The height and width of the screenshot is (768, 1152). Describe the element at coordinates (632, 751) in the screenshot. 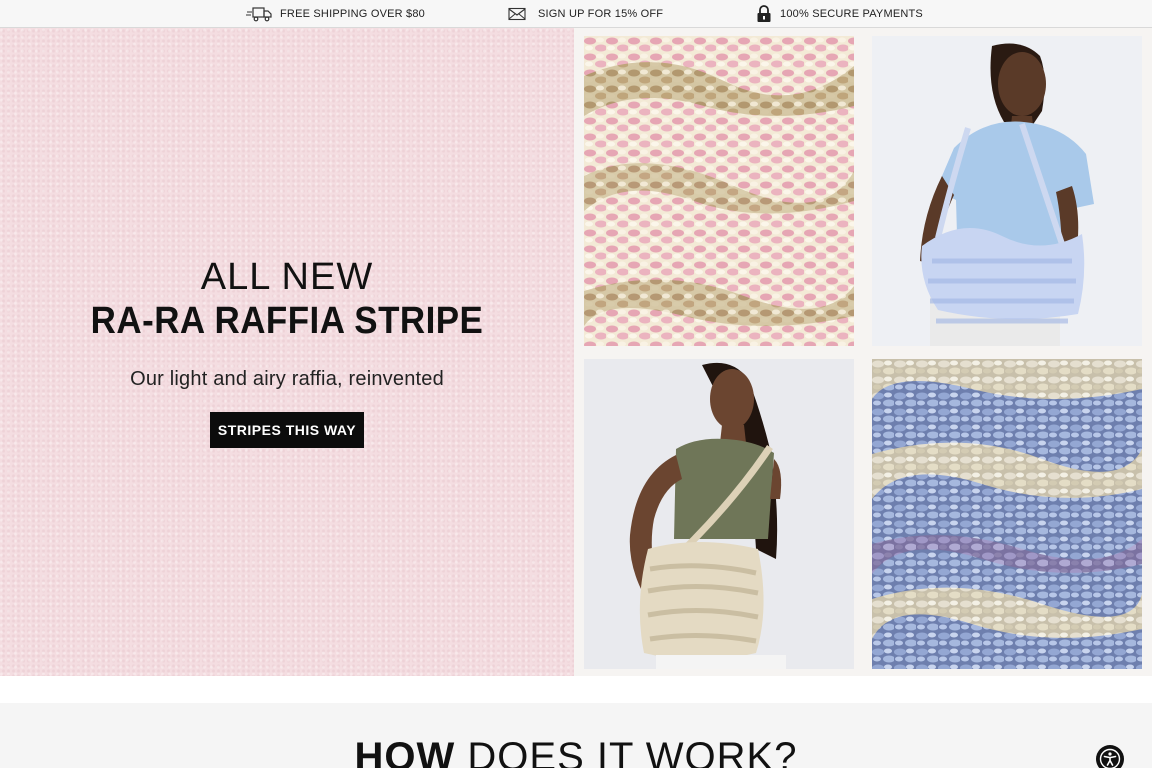

I see `how-it-works-heading-rest: DOES IT WORK?` at that location.